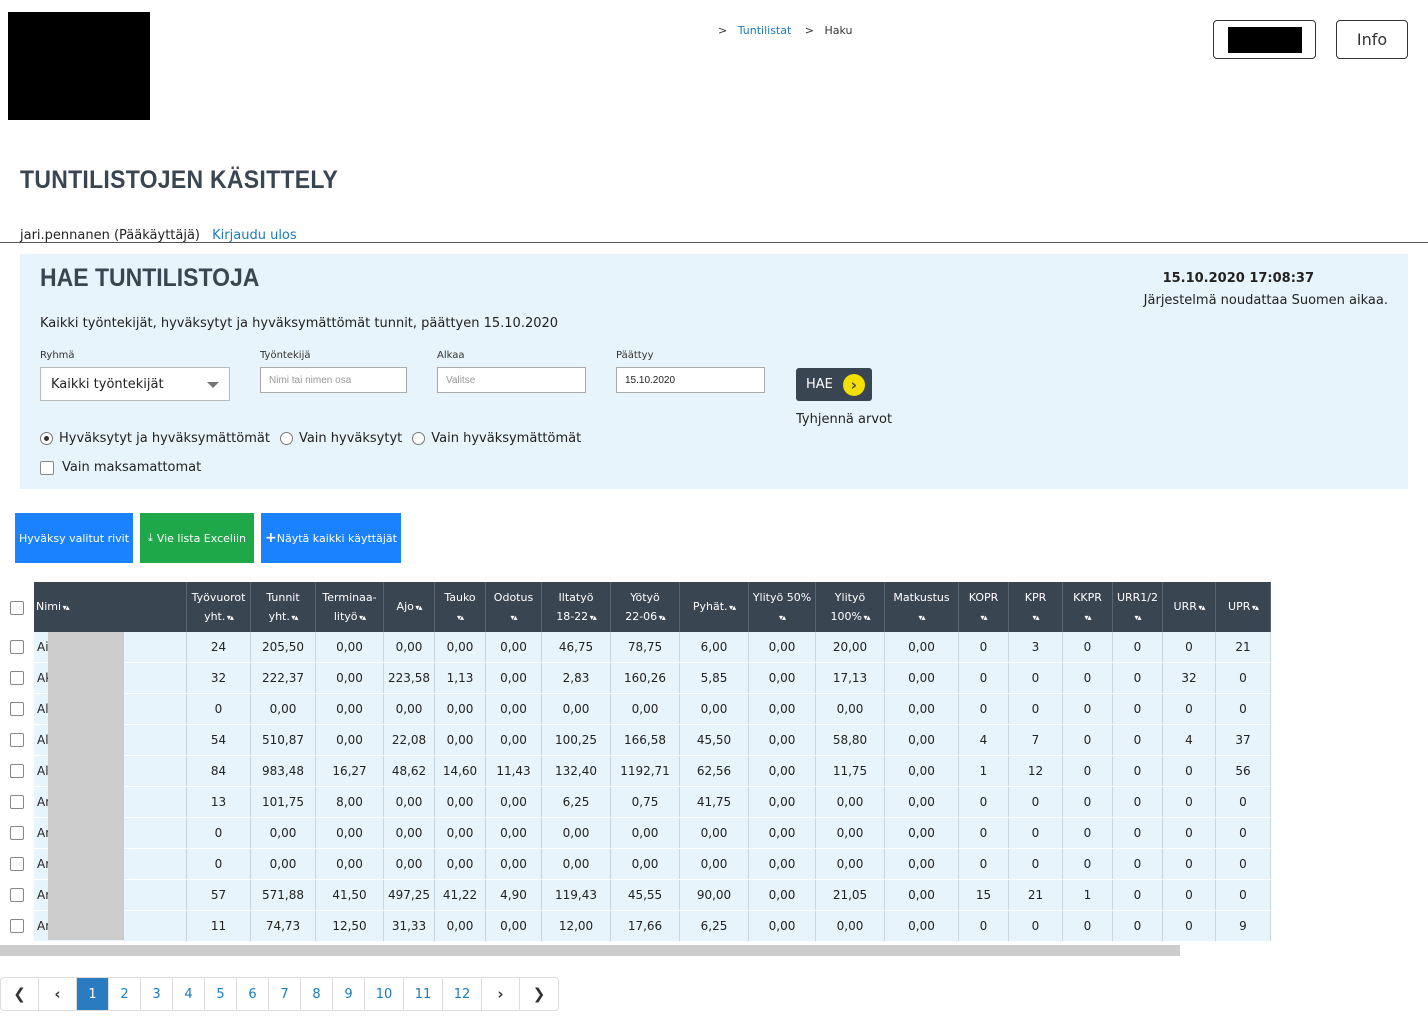 This screenshot has width=1428, height=1030. I want to click on first-page-icon: ❮, so click(20, 994).